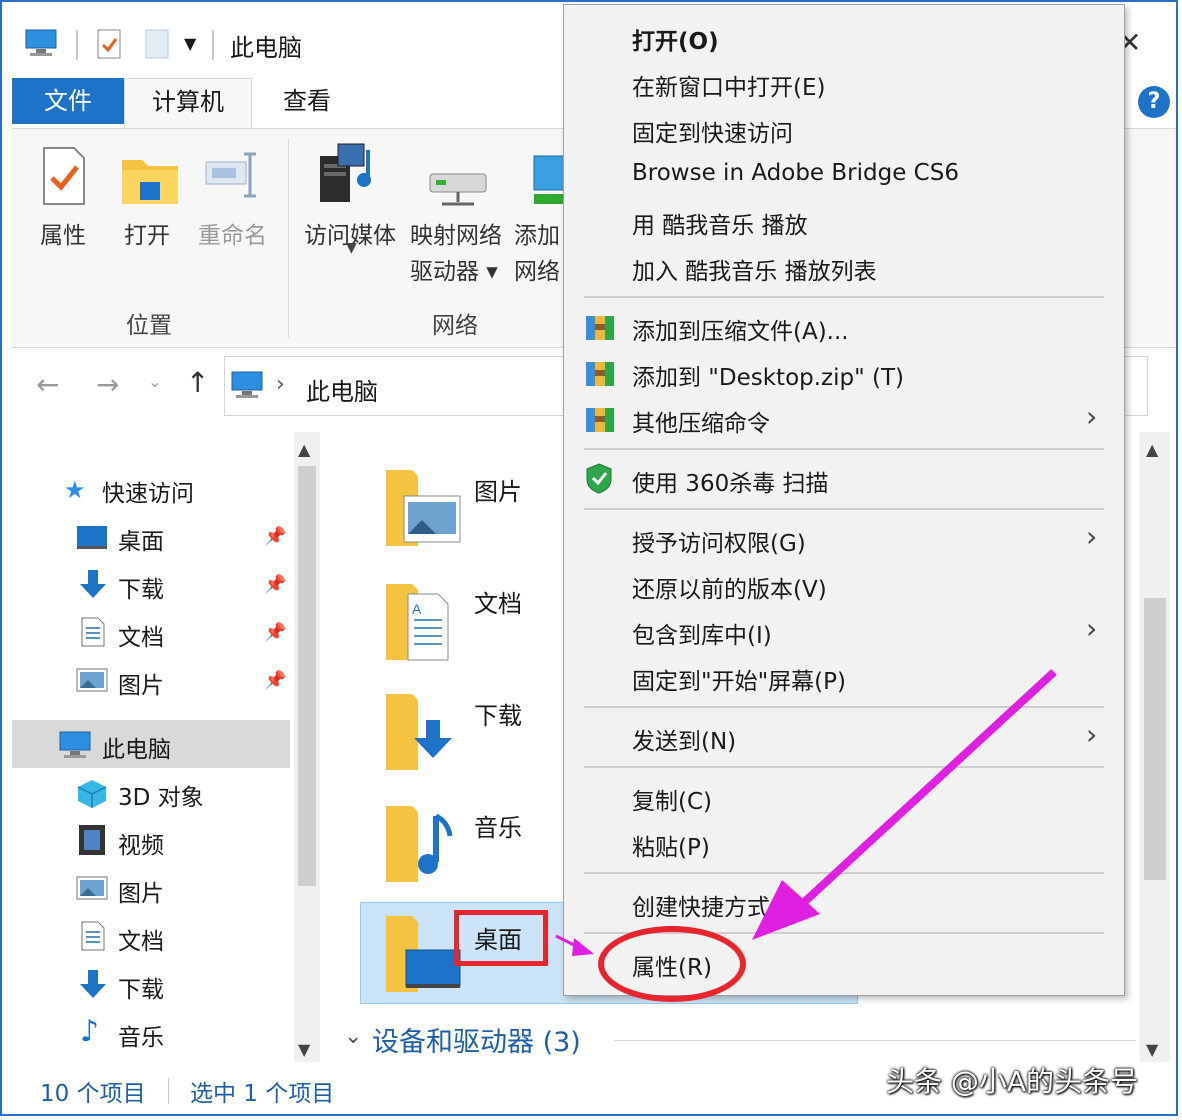  What do you see at coordinates (583, 947) in the screenshot?
I see `small-arrow-head` at bounding box center [583, 947].